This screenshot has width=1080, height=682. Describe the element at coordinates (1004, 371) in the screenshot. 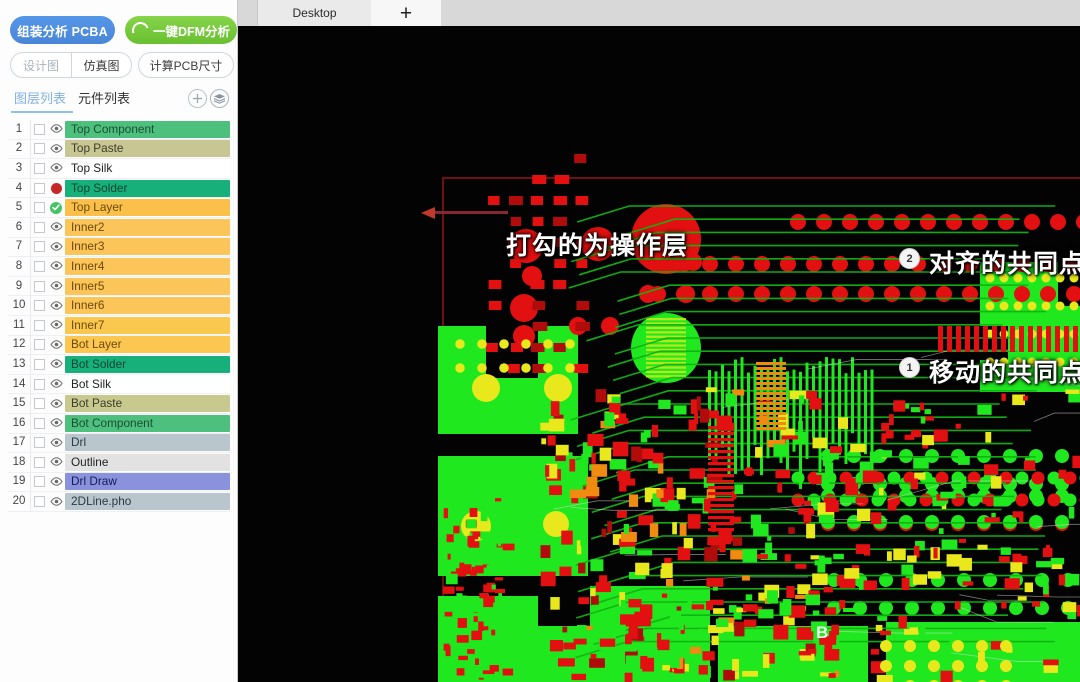

I see `annotation-move-common-point: 移动的共同点` at that location.